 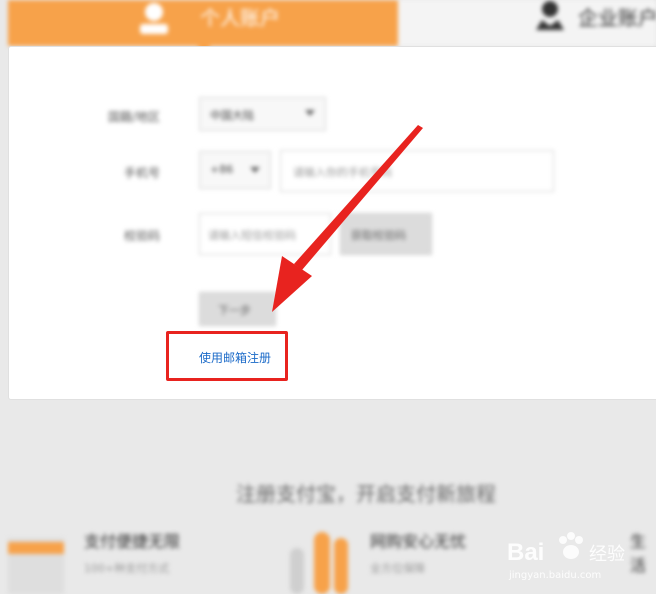 I want to click on promo-title: 注册支付宝，开启支付新旅程, so click(x=366, y=494).